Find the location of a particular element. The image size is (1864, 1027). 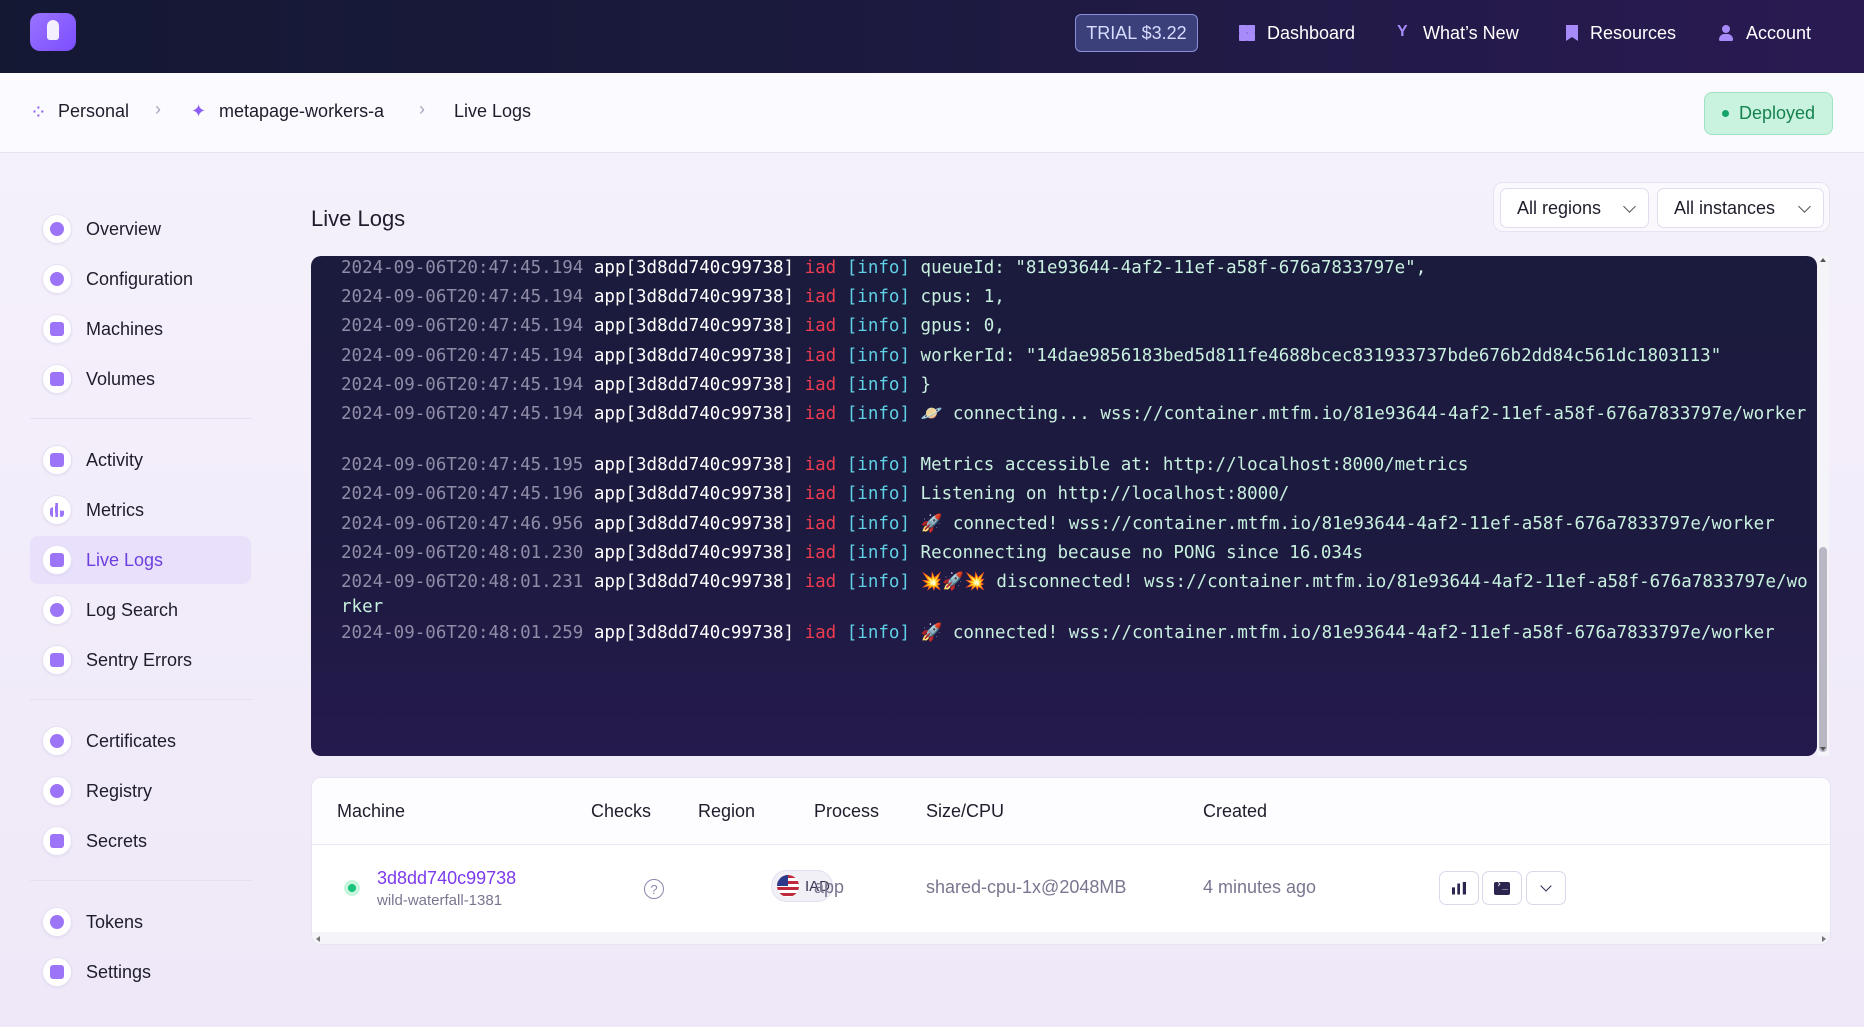

sidebar-item-label: Secrets is located at coordinates (117, 840).